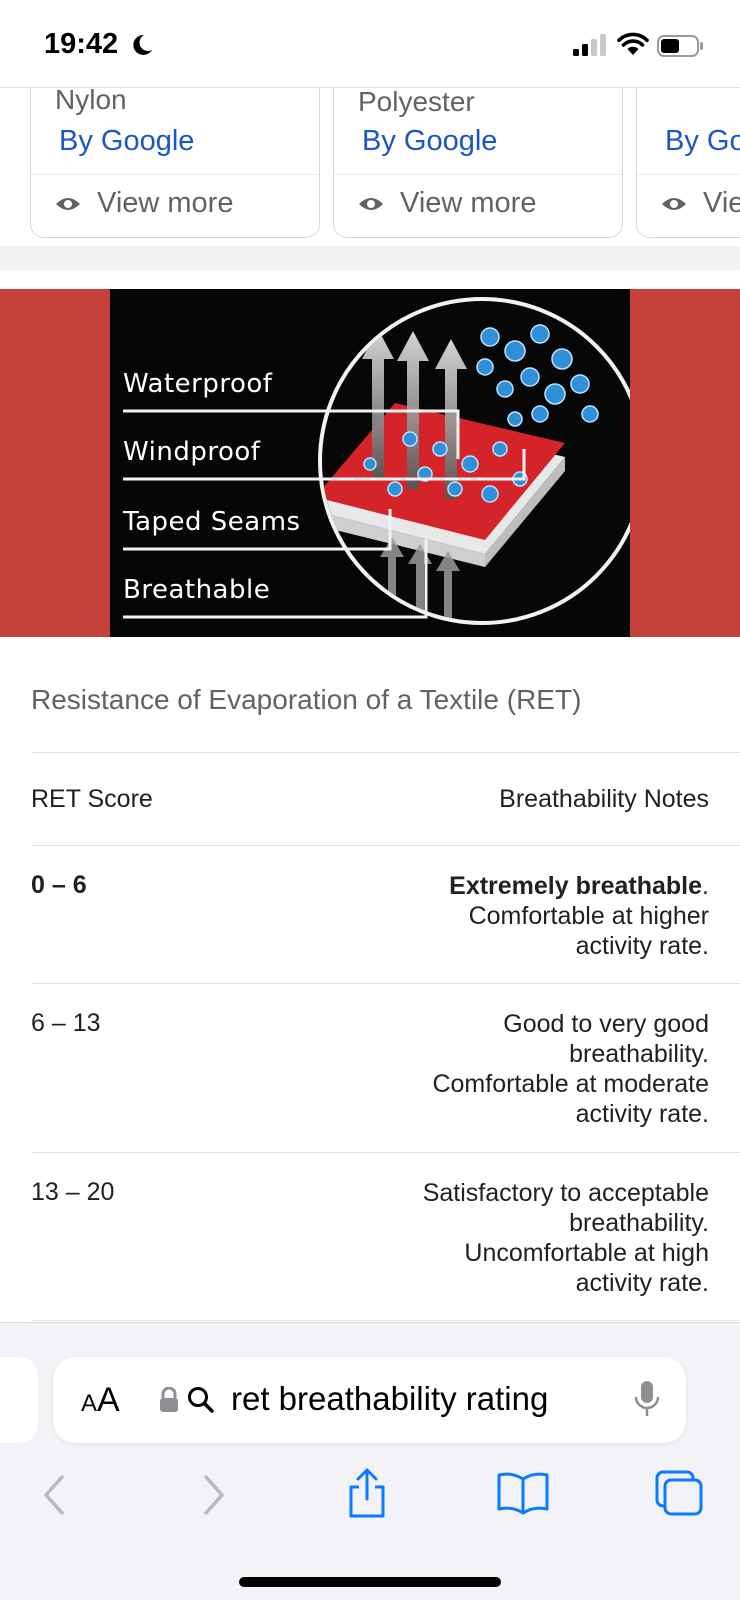 Image resolution: width=740 pixels, height=1600 pixels. What do you see at coordinates (679, 1493) in the screenshot?
I see `tabs-icon` at bounding box center [679, 1493].